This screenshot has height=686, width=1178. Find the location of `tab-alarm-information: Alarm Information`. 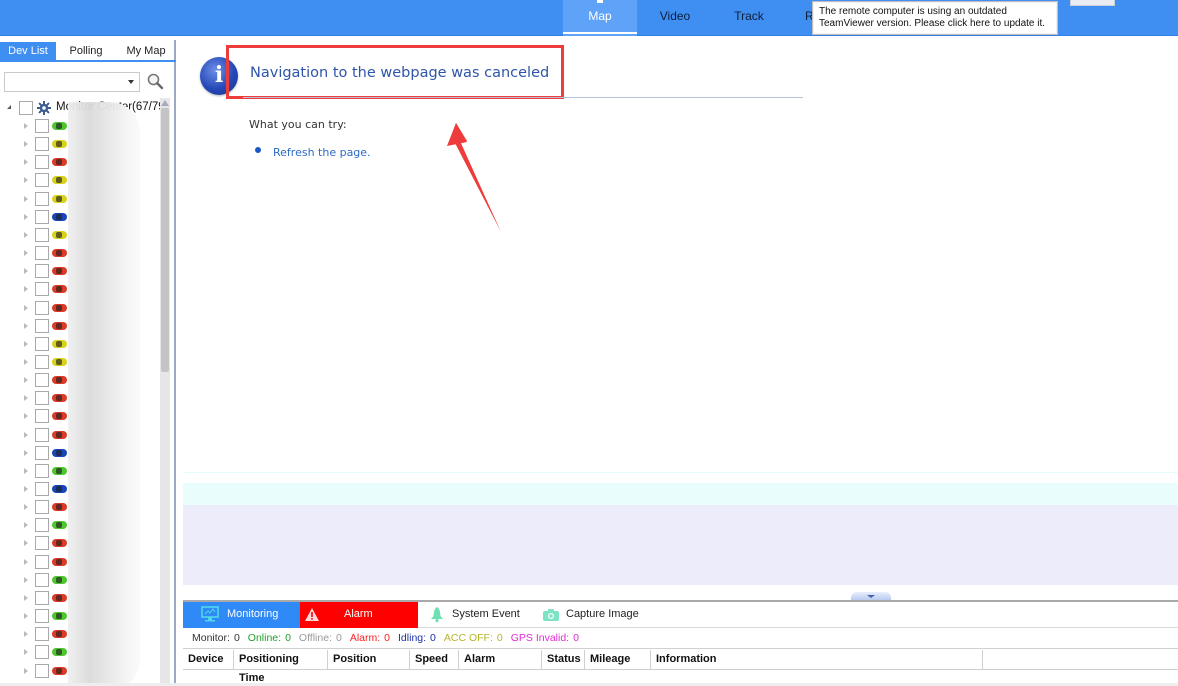

tab-alarm-information: Alarm Information is located at coordinates (359, 623).